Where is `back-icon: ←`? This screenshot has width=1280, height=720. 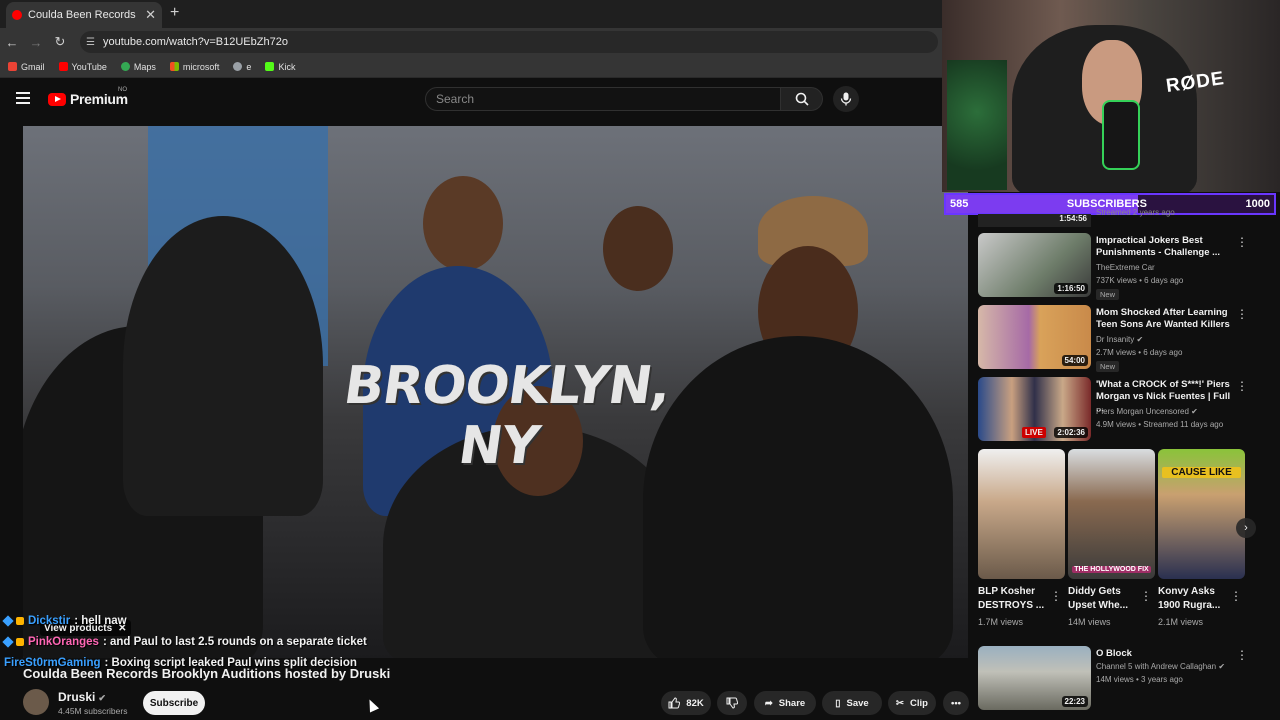 back-icon: ← is located at coordinates (12, 42).